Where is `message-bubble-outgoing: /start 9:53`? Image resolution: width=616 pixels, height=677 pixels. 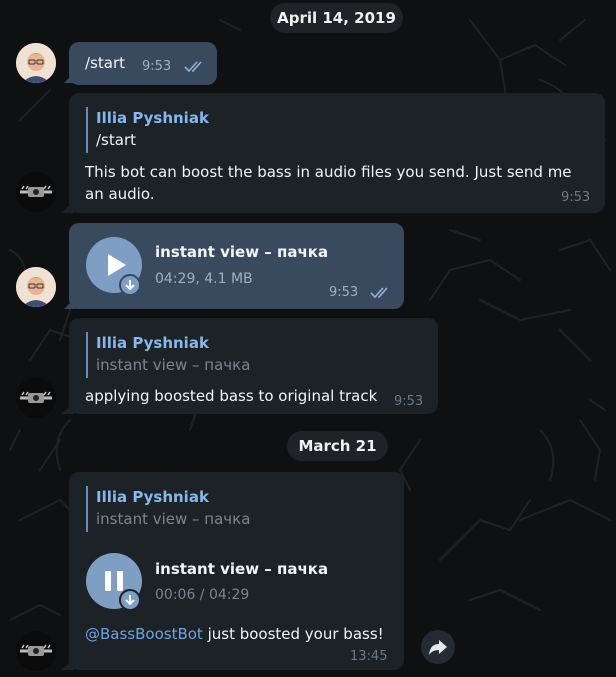 message-bubble-outgoing: /start 9:53 is located at coordinates (143, 63).